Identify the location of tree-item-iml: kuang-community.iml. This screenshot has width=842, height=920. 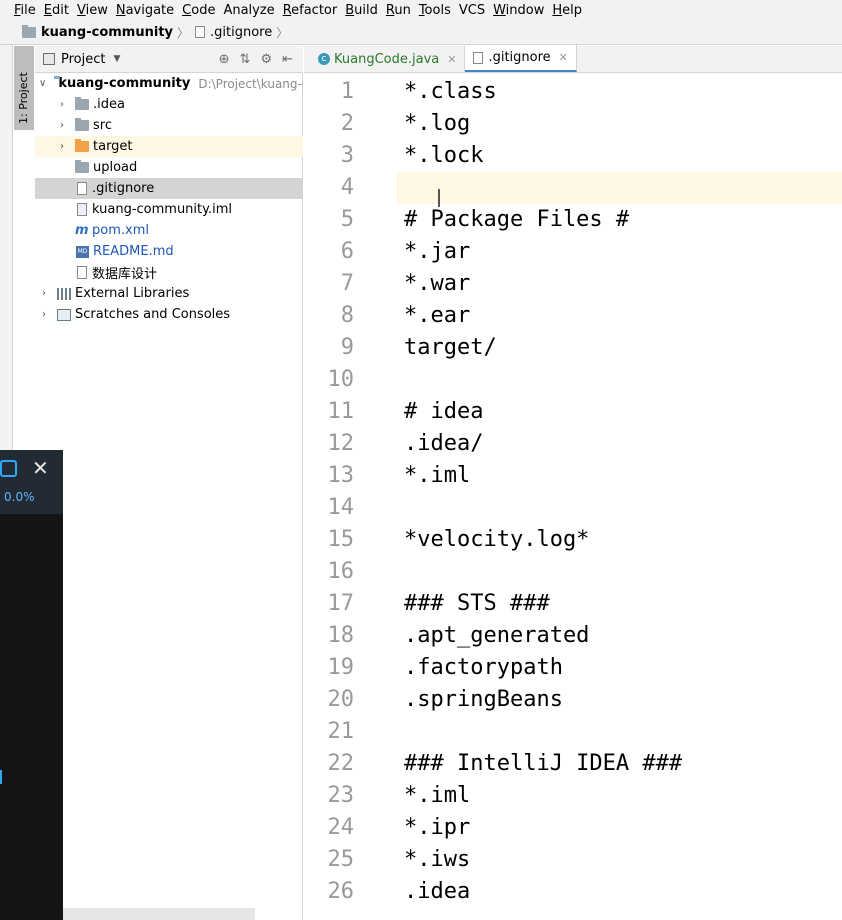
(169, 209).